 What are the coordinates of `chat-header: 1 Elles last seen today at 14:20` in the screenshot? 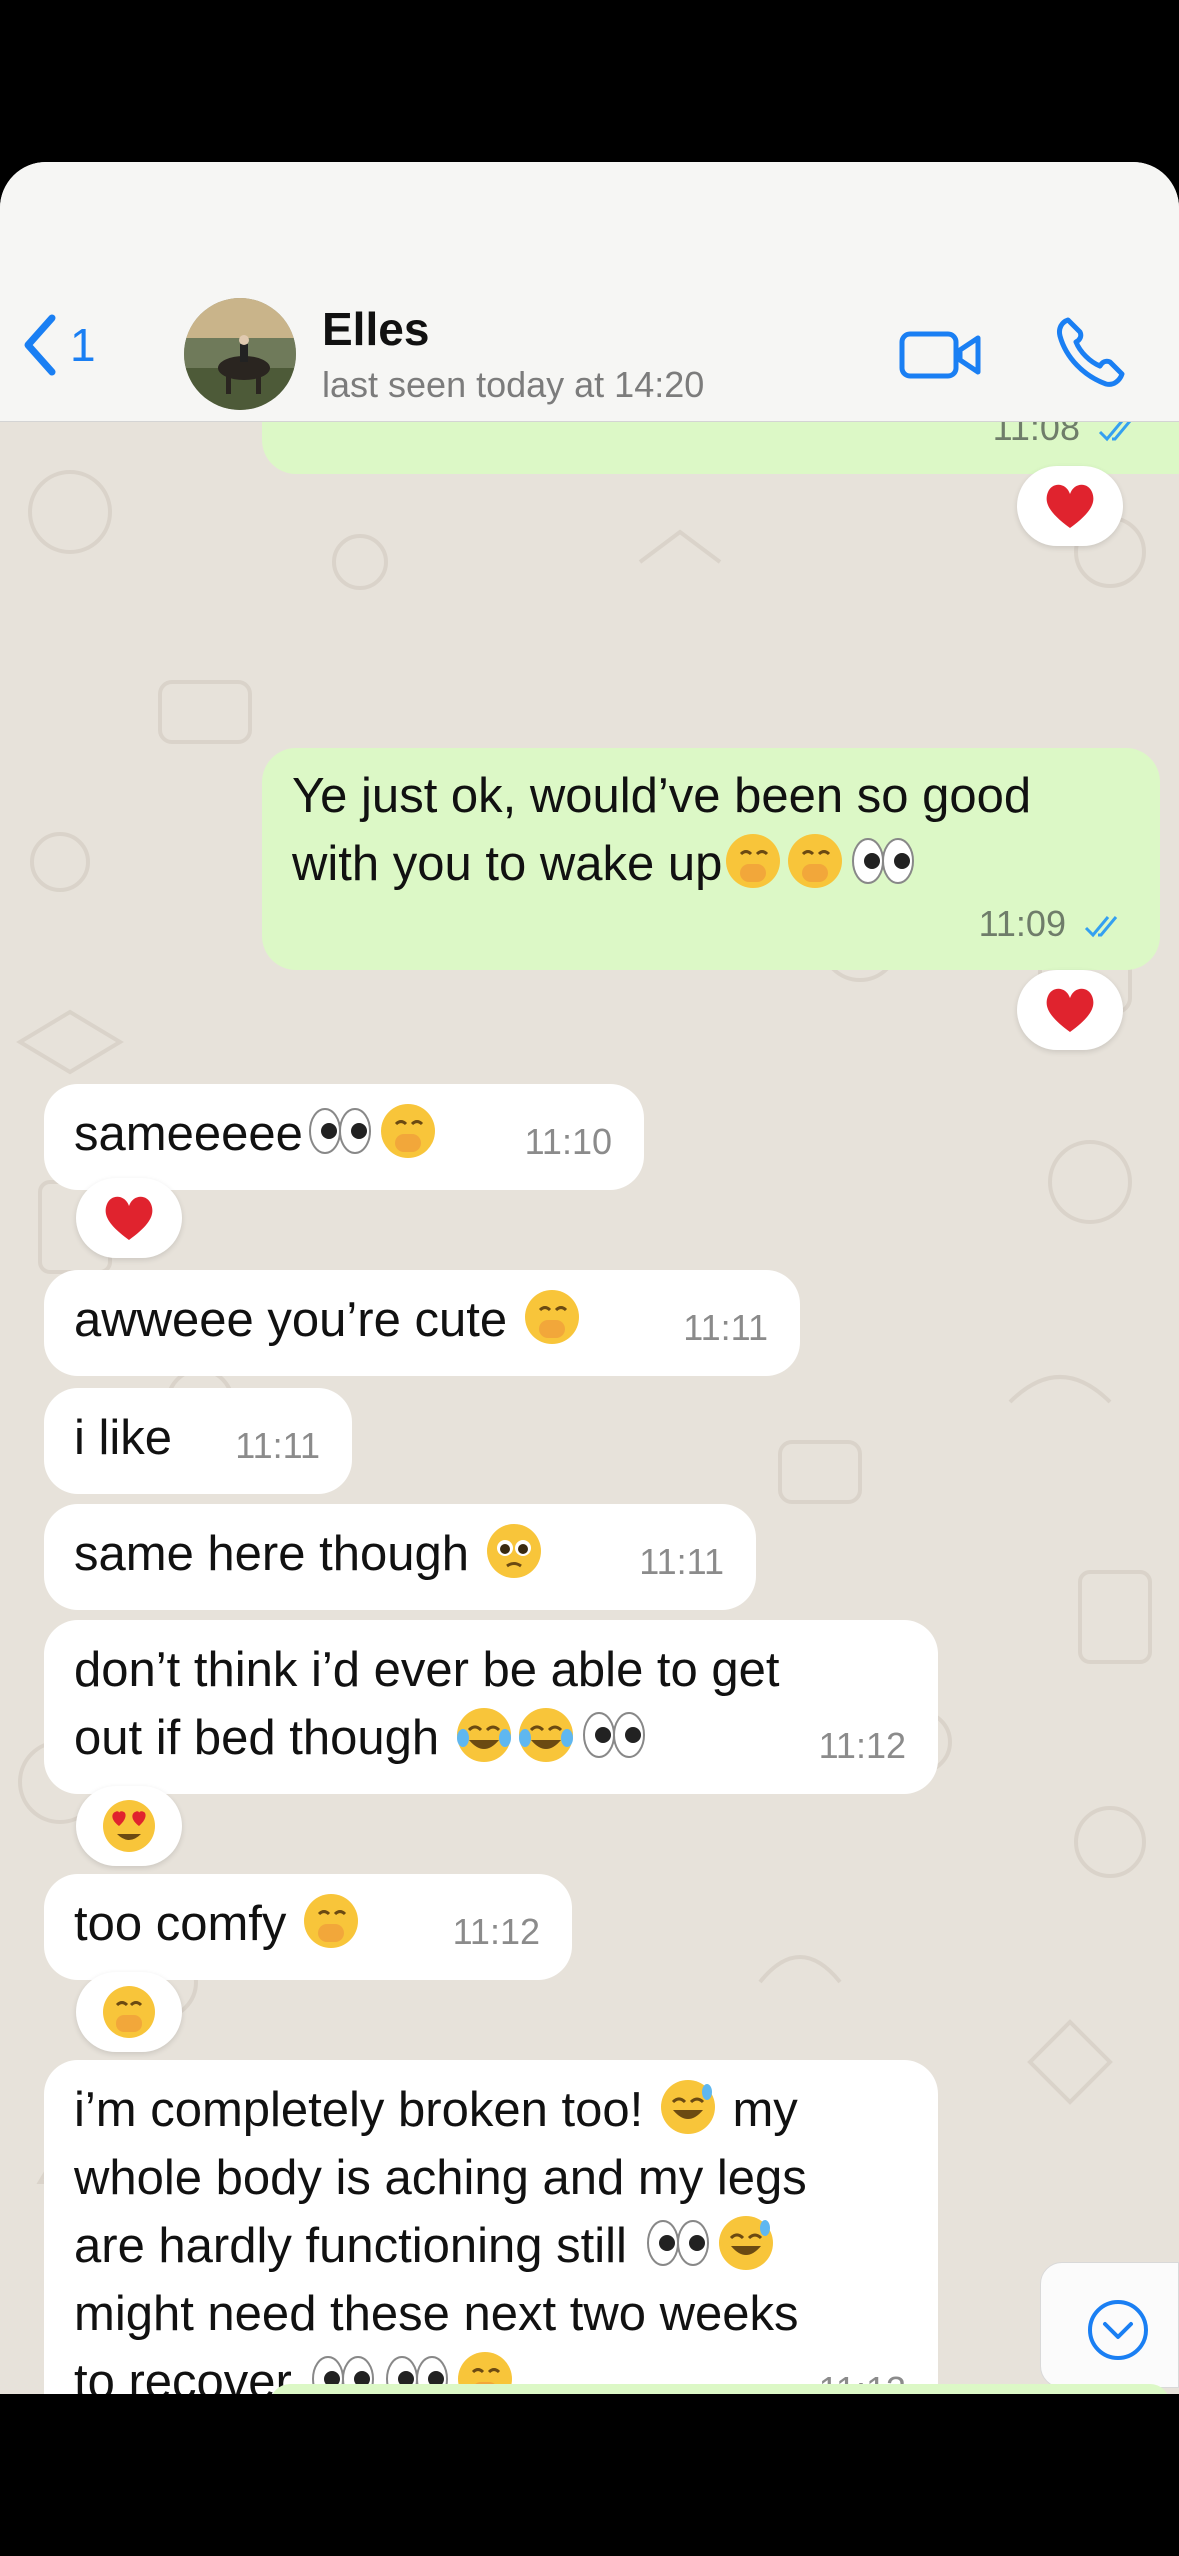 It's located at (589, 292).